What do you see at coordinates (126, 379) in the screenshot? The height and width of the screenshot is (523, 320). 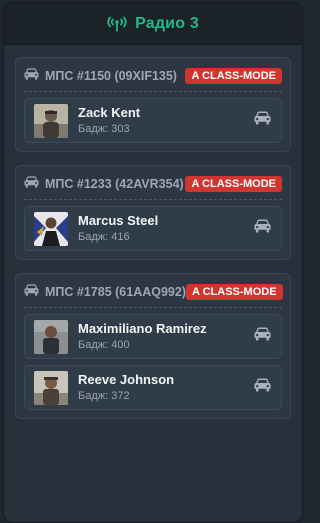 I see `member-name: Reeve Johnson` at bounding box center [126, 379].